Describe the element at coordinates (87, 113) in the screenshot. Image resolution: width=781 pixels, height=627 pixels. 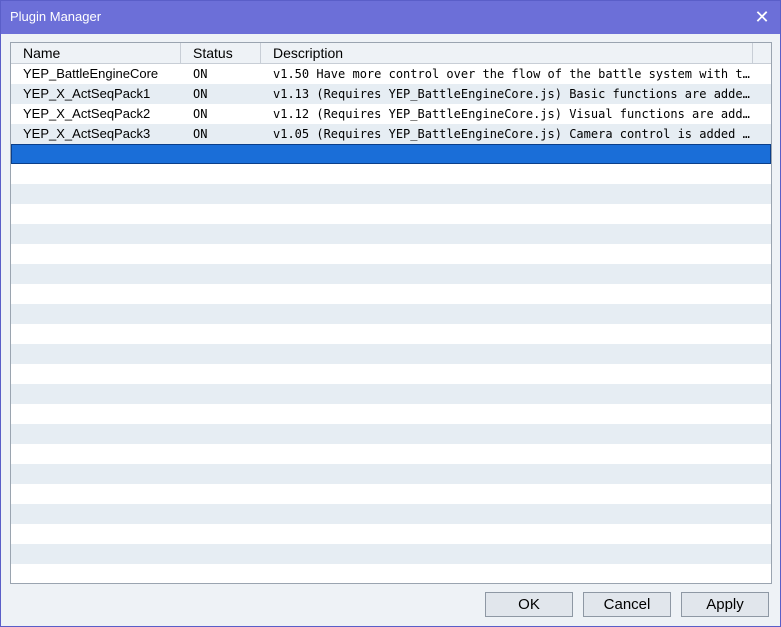
I see `plugin-name: YEP_X_ActSeqPack2` at that location.